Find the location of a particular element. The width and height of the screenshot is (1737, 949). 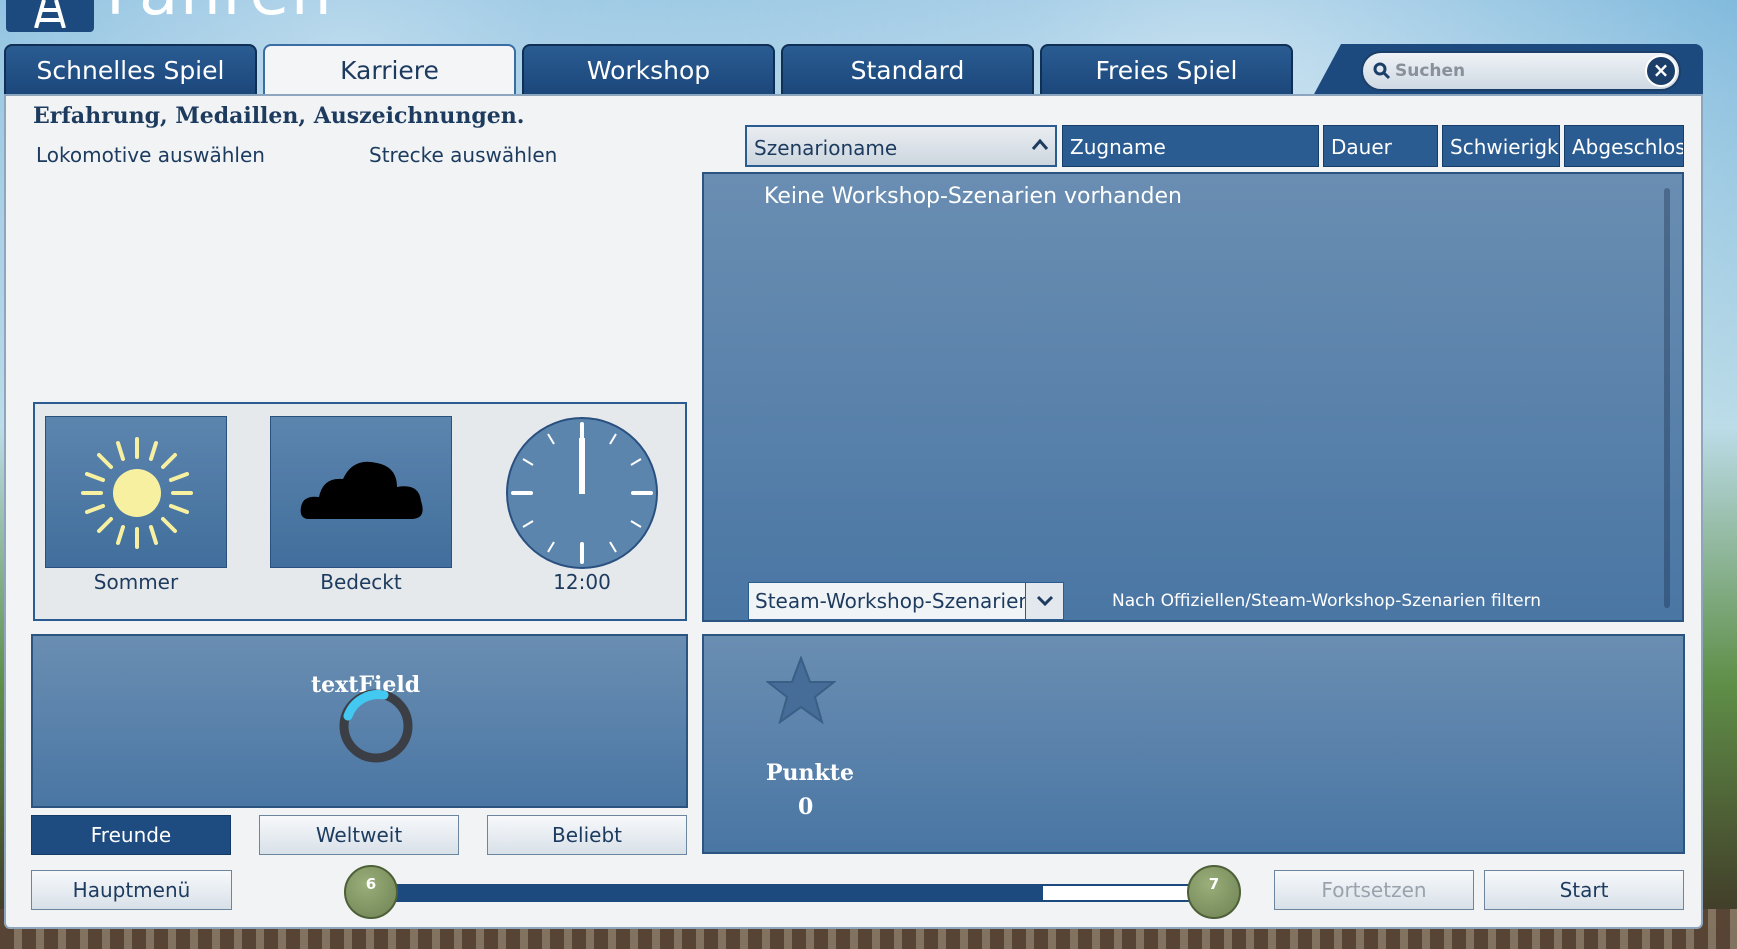

search-icon is located at coordinates (1382, 71).